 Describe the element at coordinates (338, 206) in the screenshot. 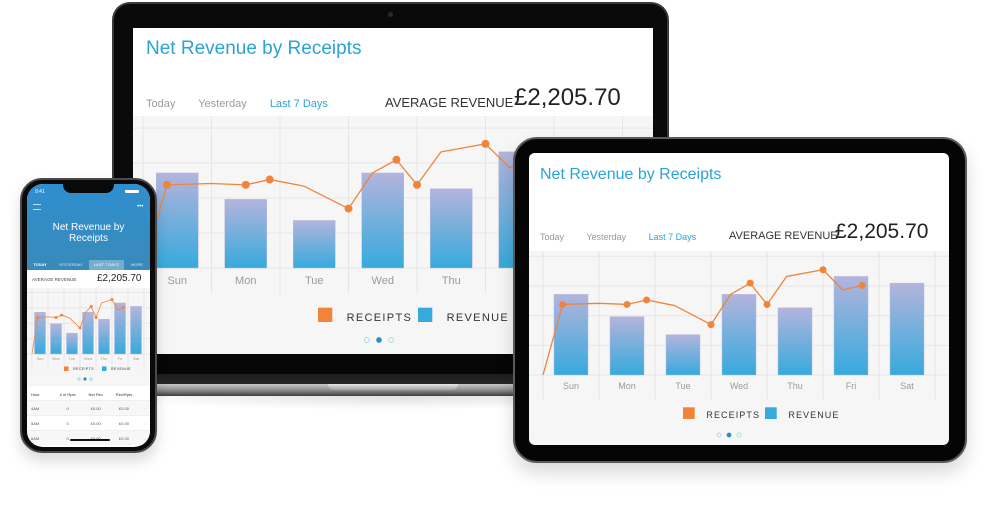

I see `receipts-line` at that location.